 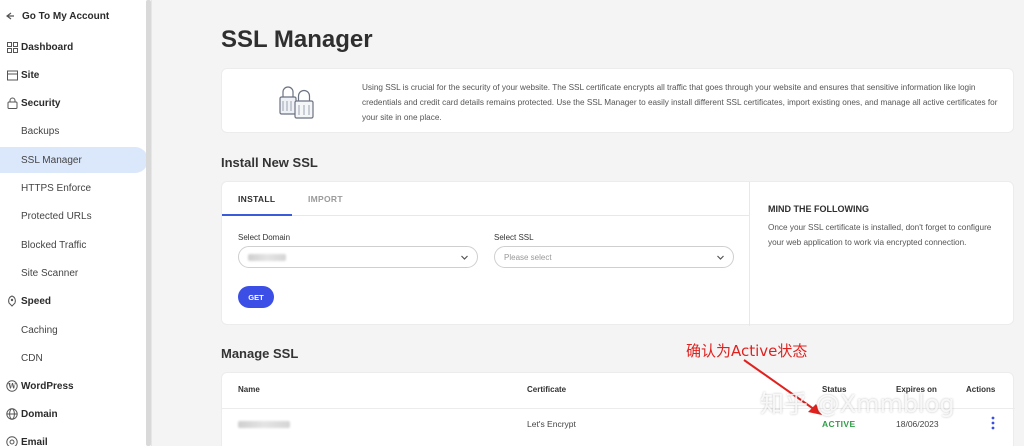 I want to click on install-ssl-heading: Install New SSL, so click(x=269, y=162).